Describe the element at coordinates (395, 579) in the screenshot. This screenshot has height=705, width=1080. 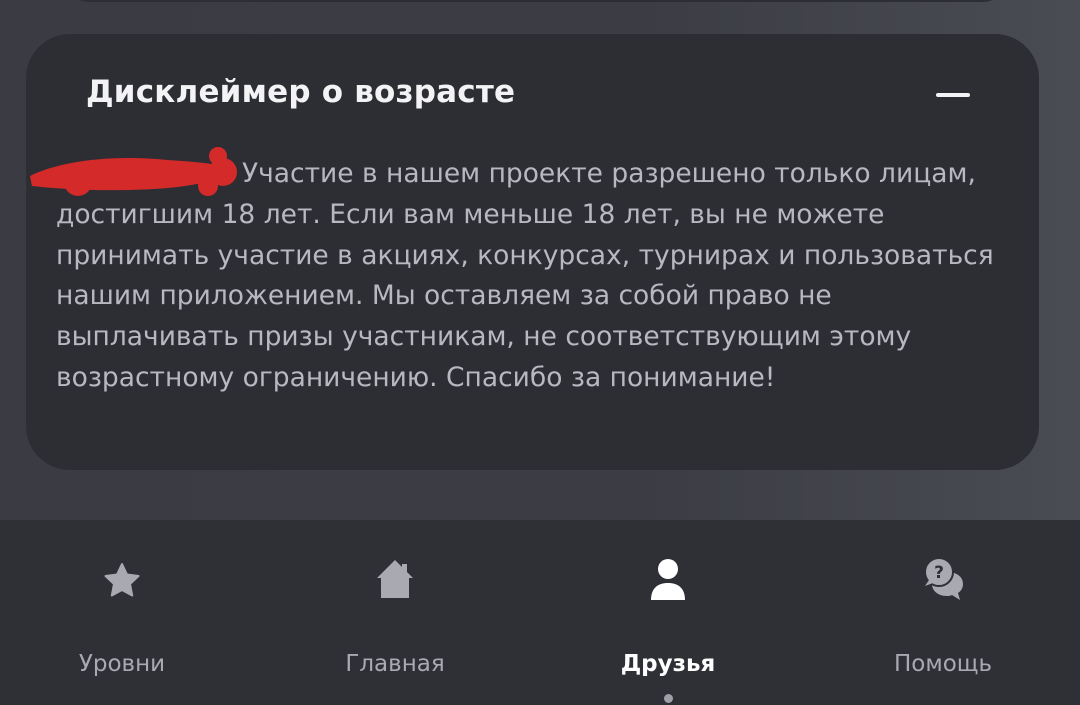
I see `home-icon` at that location.